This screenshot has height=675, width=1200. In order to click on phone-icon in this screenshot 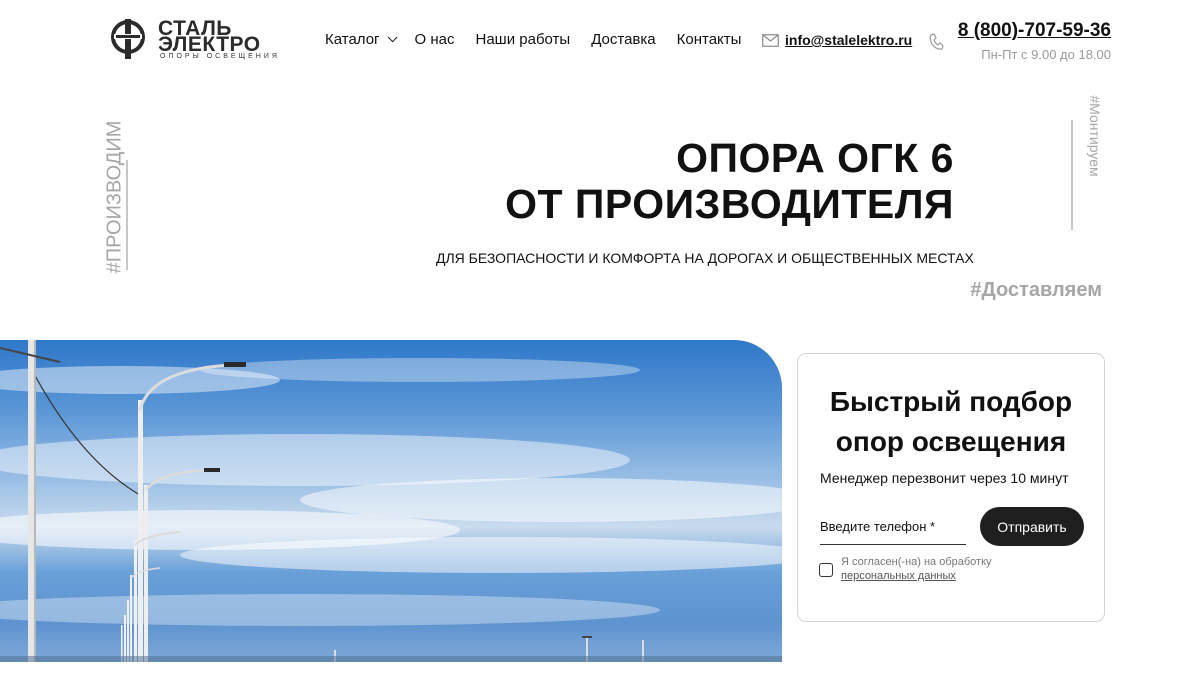, I will do `click(936, 41)`.